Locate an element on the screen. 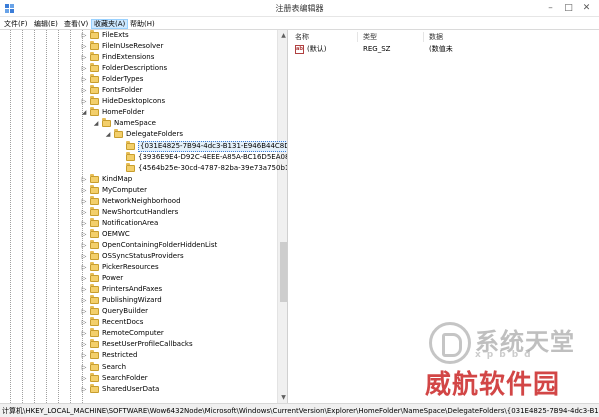 The width and height of the screenshot is (599, 417). menu-favorites: 收藏夹(A) is located at coordinates (110, 24).